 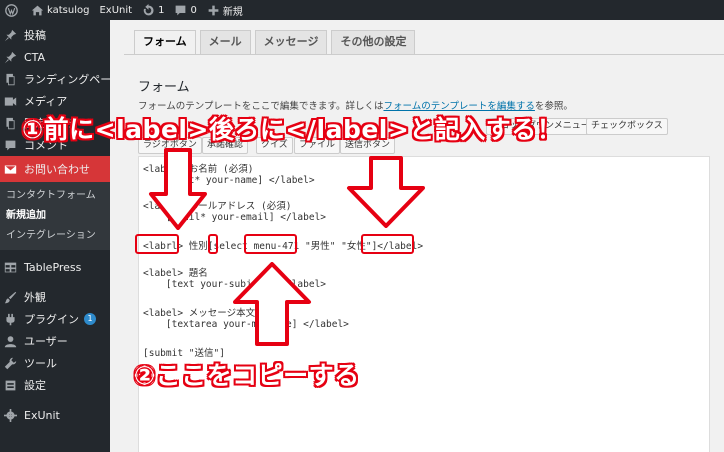 I want to click on form-tabs: フォーム メール メッセージ その他の設定, so click(x=276, y=42).